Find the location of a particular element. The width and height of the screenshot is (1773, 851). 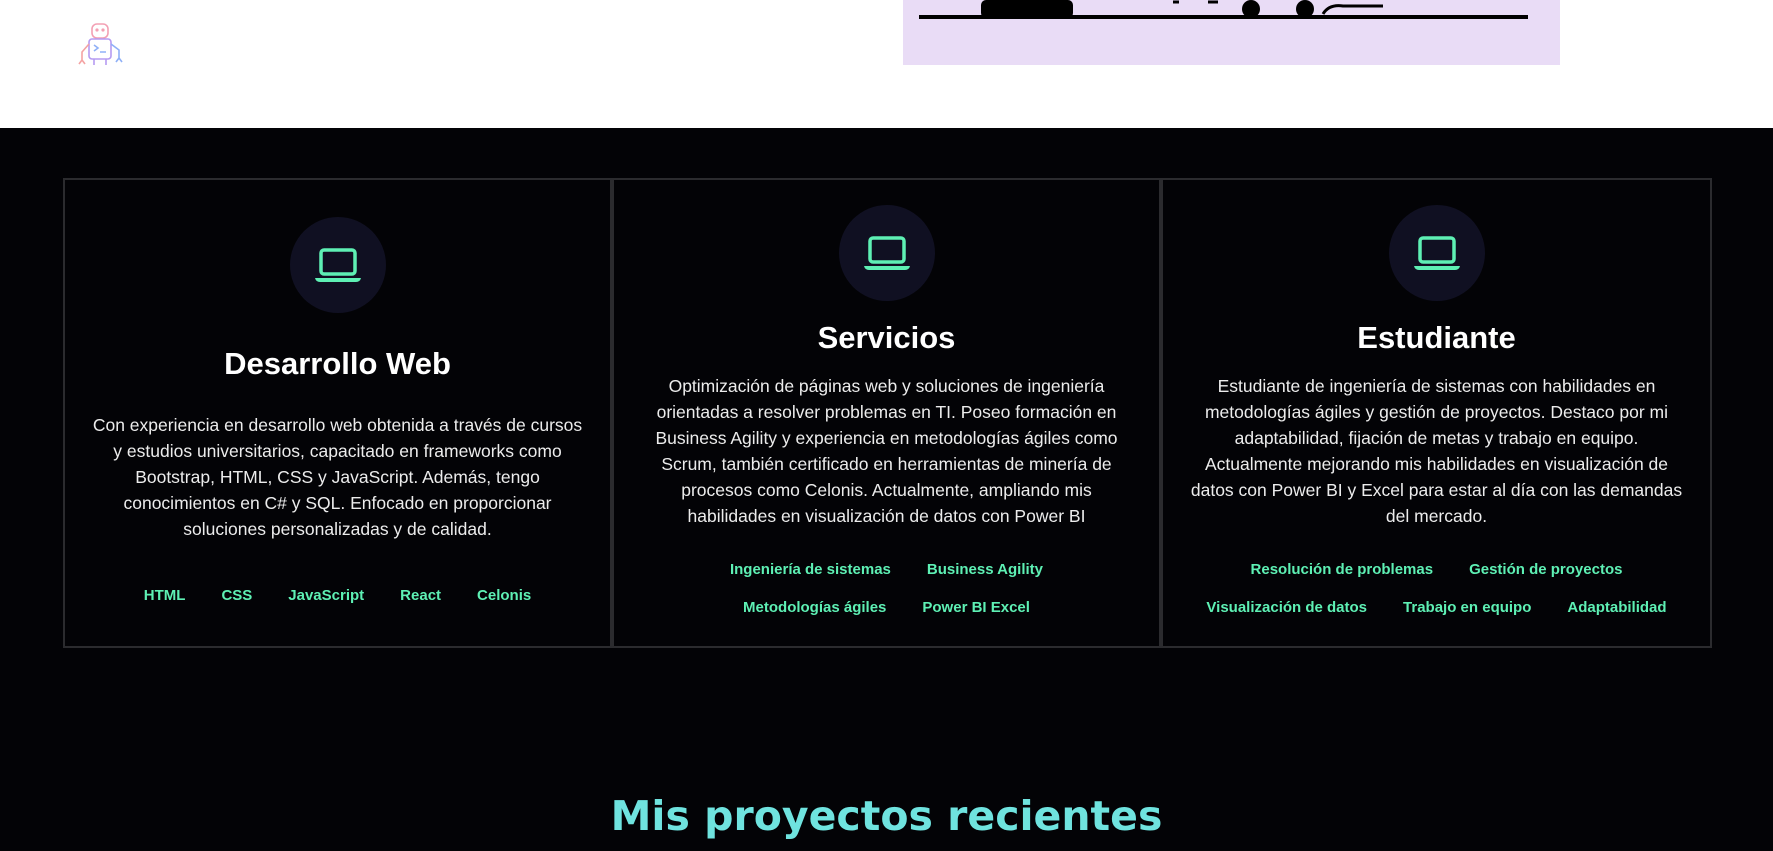

card-title: Estudiante is located at coordinates (1436, 337).